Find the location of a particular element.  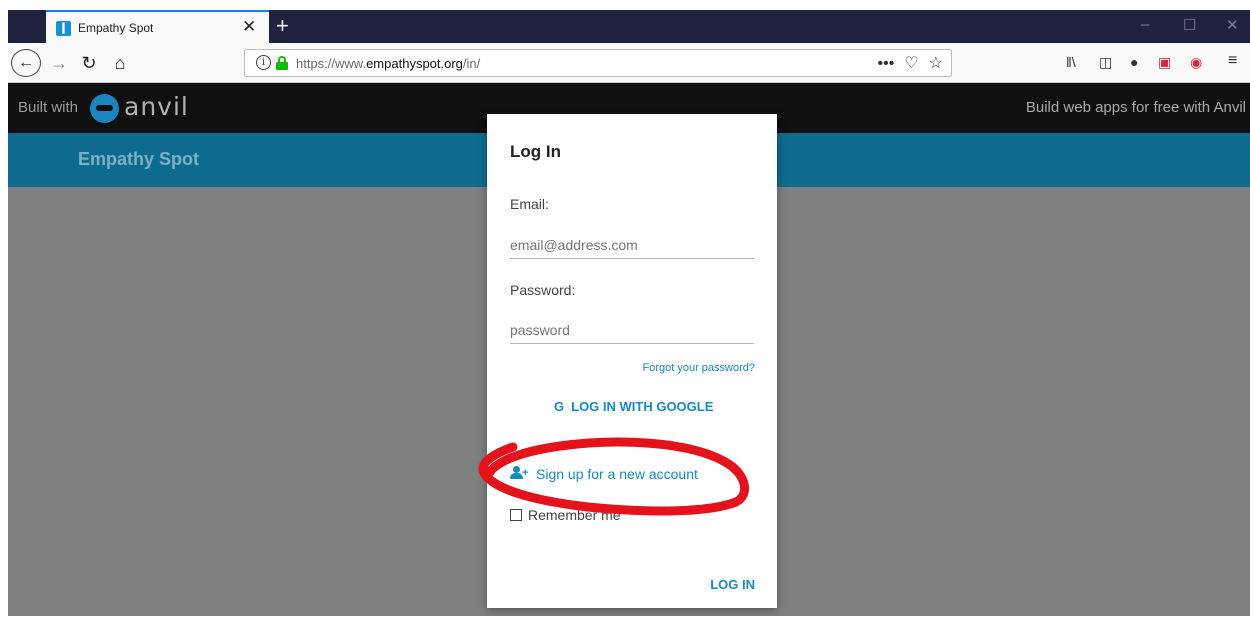

app-title: Empathy Spot is located at coordinates (139, 159).